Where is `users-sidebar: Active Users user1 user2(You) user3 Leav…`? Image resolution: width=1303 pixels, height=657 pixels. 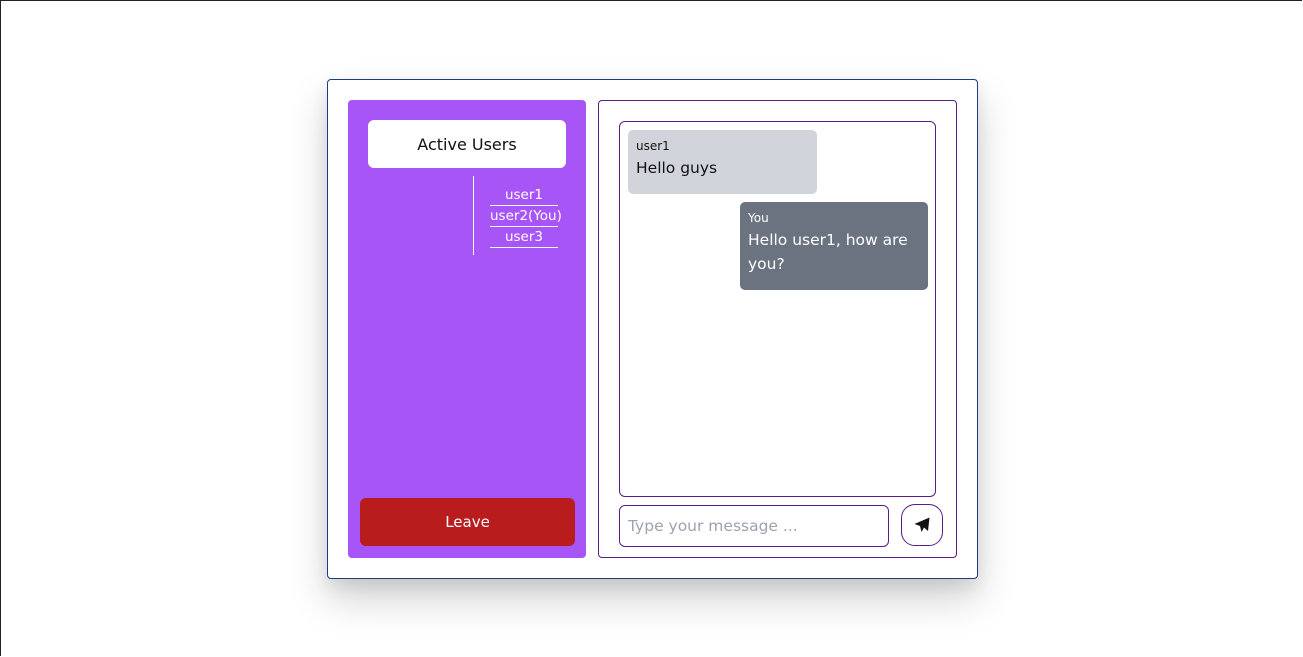 users-sidebar: Active Users user1 user2(You) user3 Leav… is located at coordinates (467, 329).